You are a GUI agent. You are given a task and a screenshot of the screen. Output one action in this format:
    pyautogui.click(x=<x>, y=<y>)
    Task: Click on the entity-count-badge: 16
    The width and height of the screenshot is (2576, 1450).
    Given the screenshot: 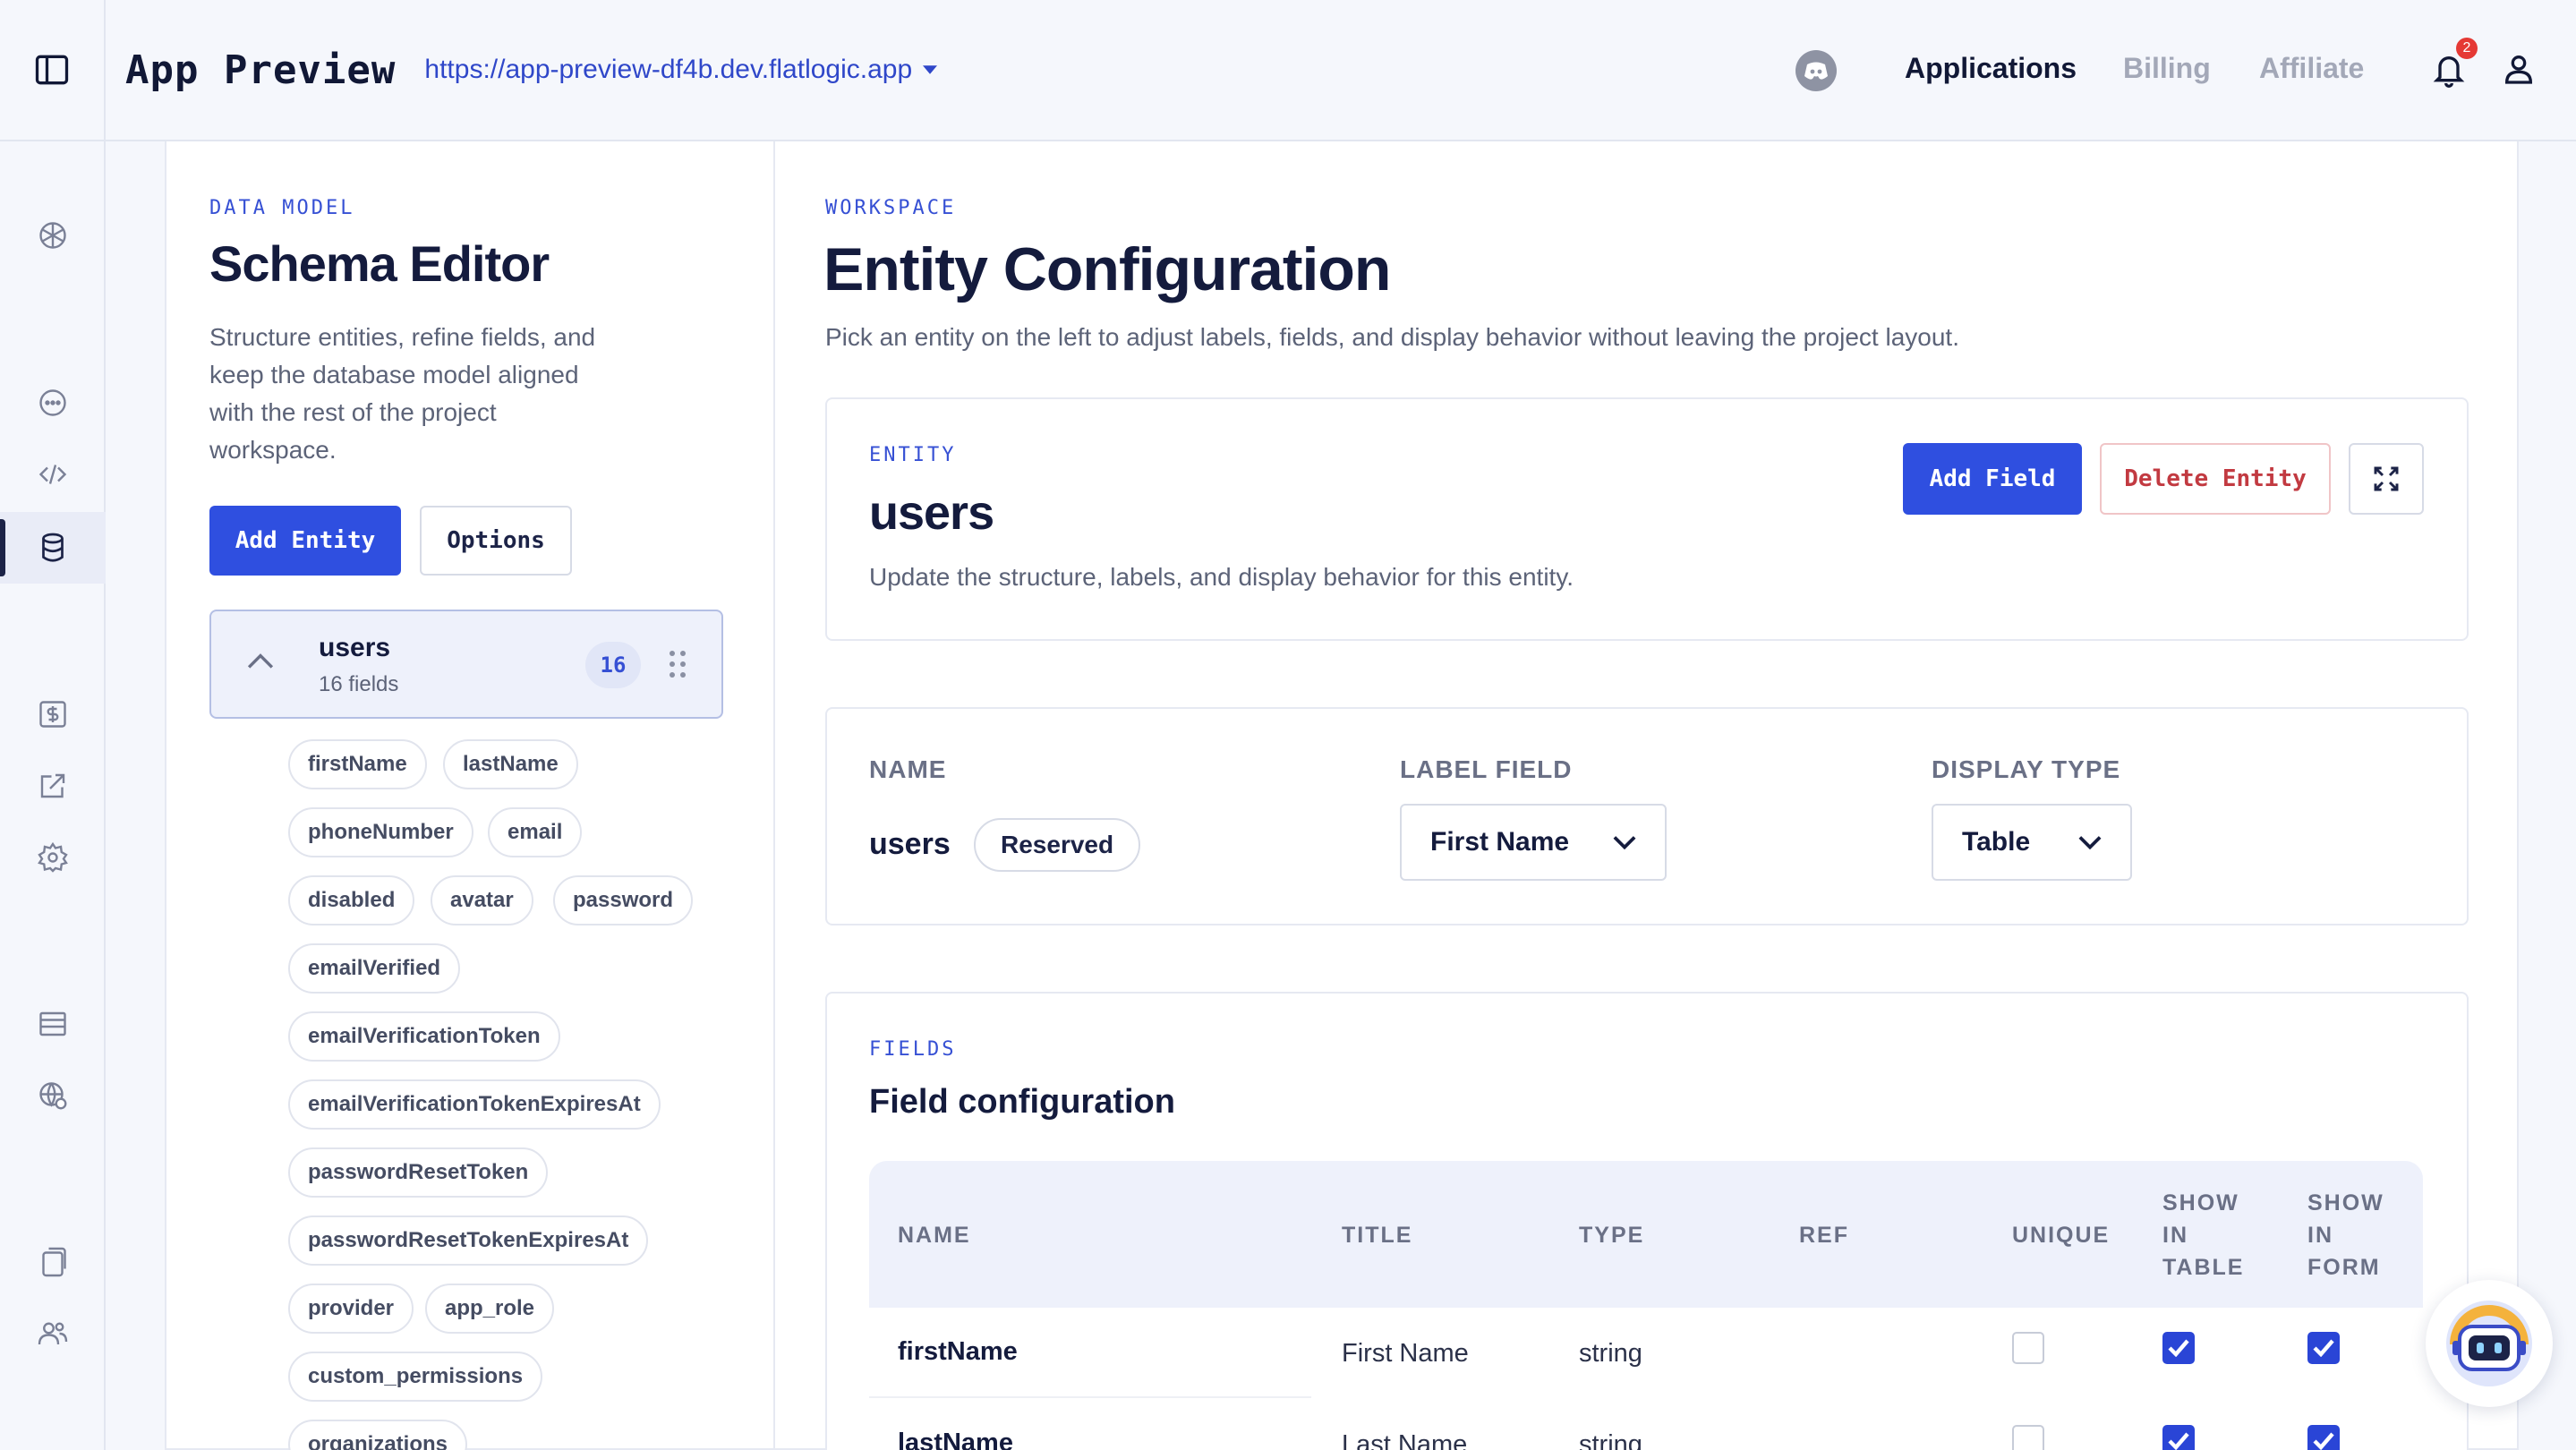 What is the action you would take?
    pyautogui.click(x=613, y=665)
    